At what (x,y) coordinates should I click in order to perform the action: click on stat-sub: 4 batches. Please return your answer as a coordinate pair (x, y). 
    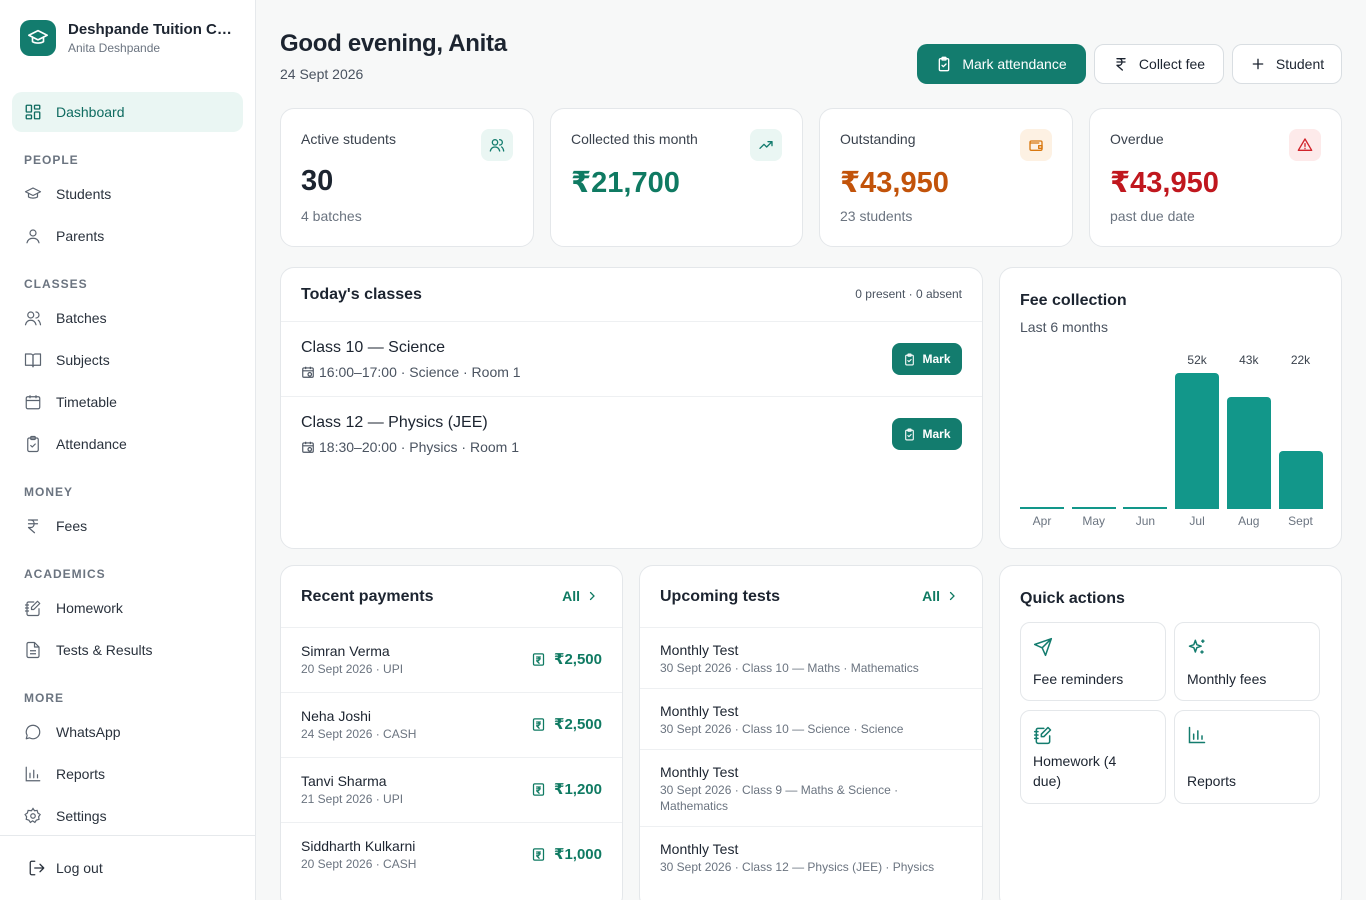
    Looking at the image, I should click on (331, 216).